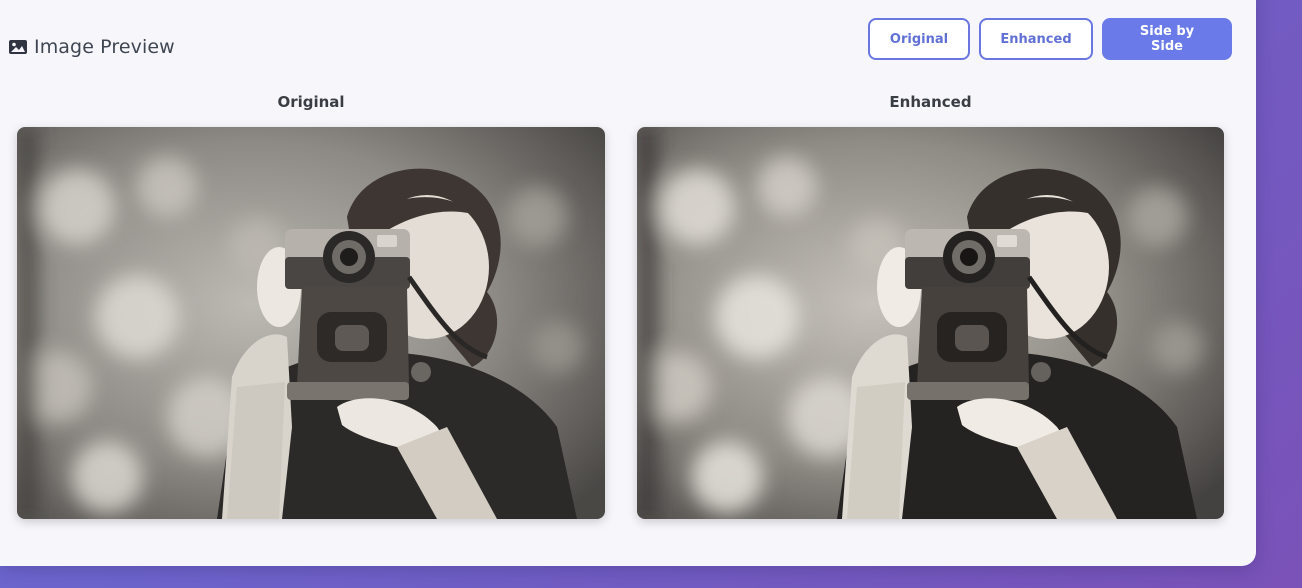 This screenshot has width=1302, height=588. What do you see at coordinates (930, 102) in the screenshot?
I see `enhanced-column-label: Enhanced` at bounding box center [930, 102].